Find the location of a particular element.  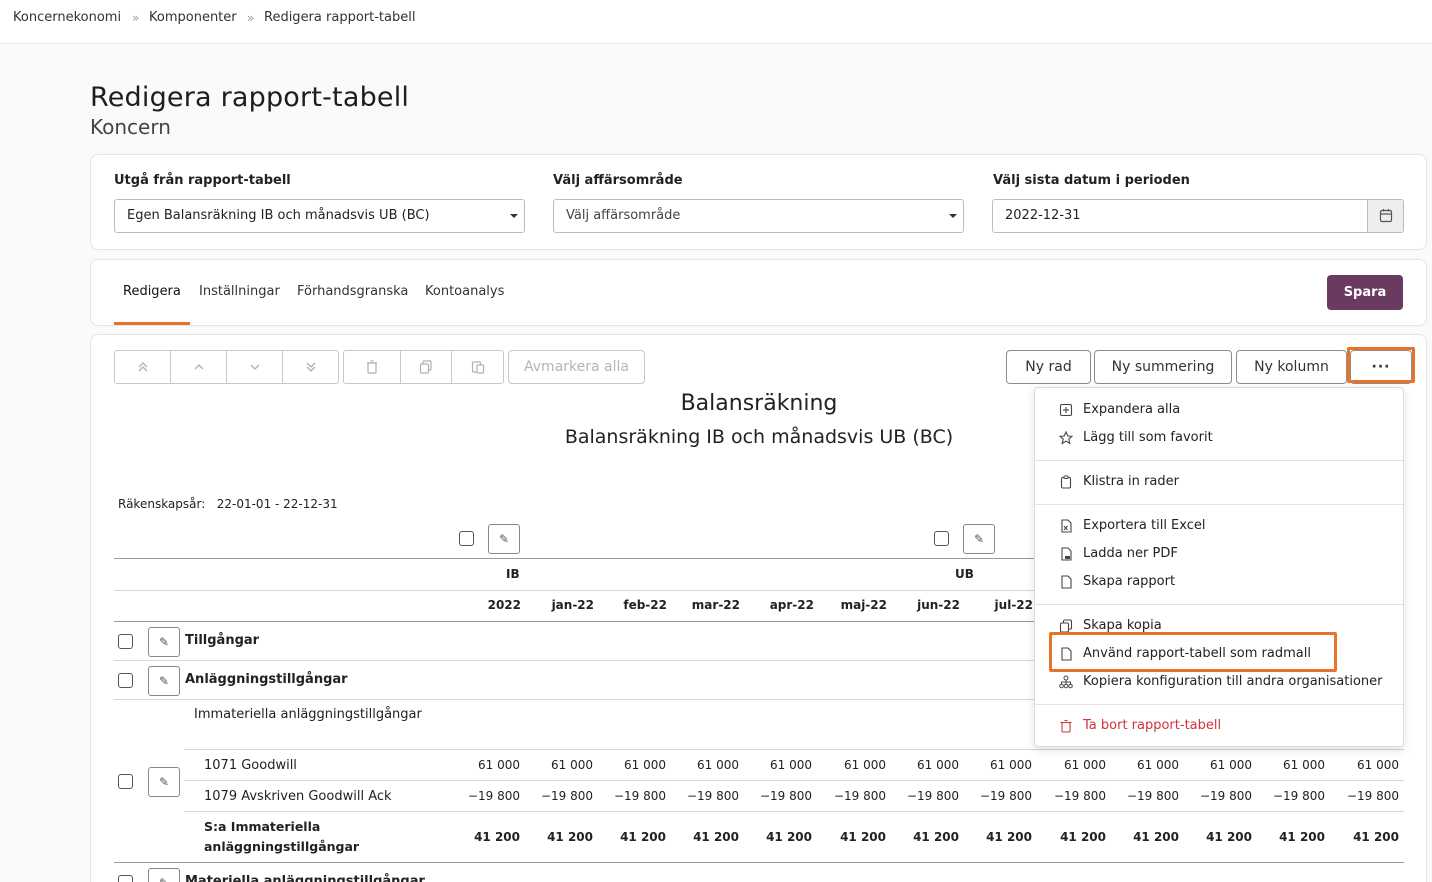

report-subtitle: Balansräkning IB och månadsvis UB (BC) is located at coordinates (759, 437).